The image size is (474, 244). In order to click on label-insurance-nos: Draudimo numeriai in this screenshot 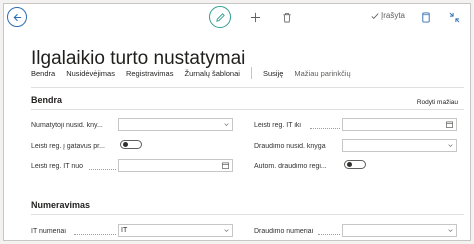, I will do `click(284, 231)`.